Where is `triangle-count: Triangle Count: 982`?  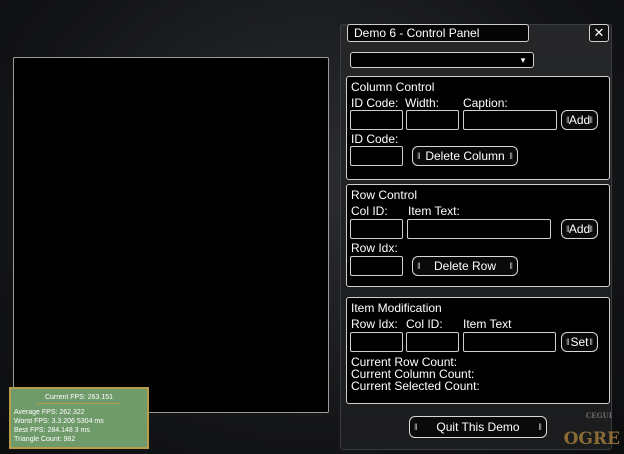 triangle-count: Triangle Count: 982 is located at coordinates (45, 439).